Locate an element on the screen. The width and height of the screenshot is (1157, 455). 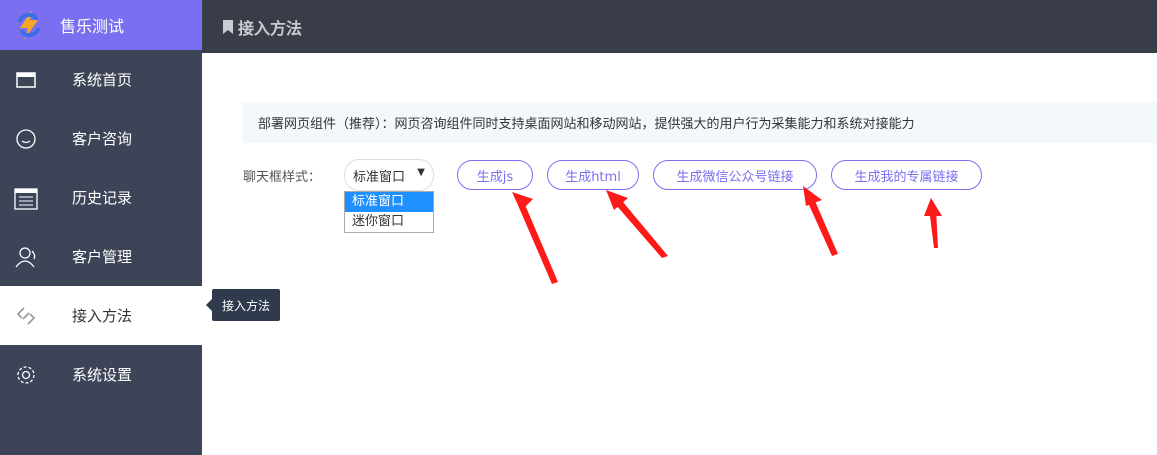
annotation-arrows is located at coordinates (727, 235).